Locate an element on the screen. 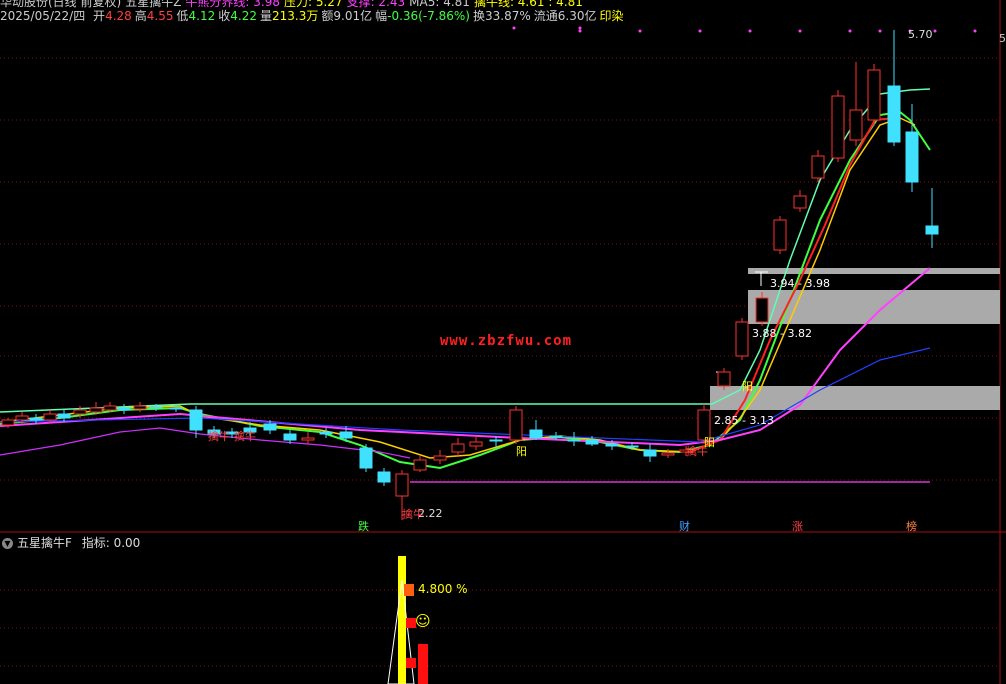 This screenshot has width=1006, height=684. sub-indicator-header: ▼ 五星擒牛F 指标: 0.00 is located at coordinates (70, 543).